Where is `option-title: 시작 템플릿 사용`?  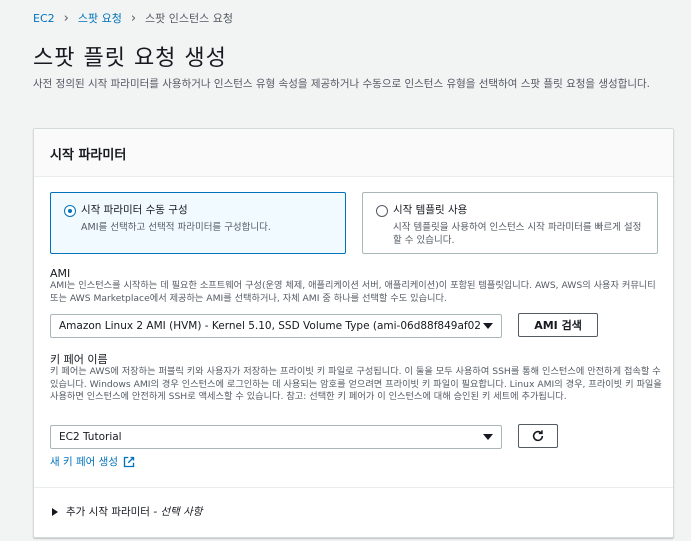
option-title: 시작 템플릿 사용 is located at coordinates (430, 210).